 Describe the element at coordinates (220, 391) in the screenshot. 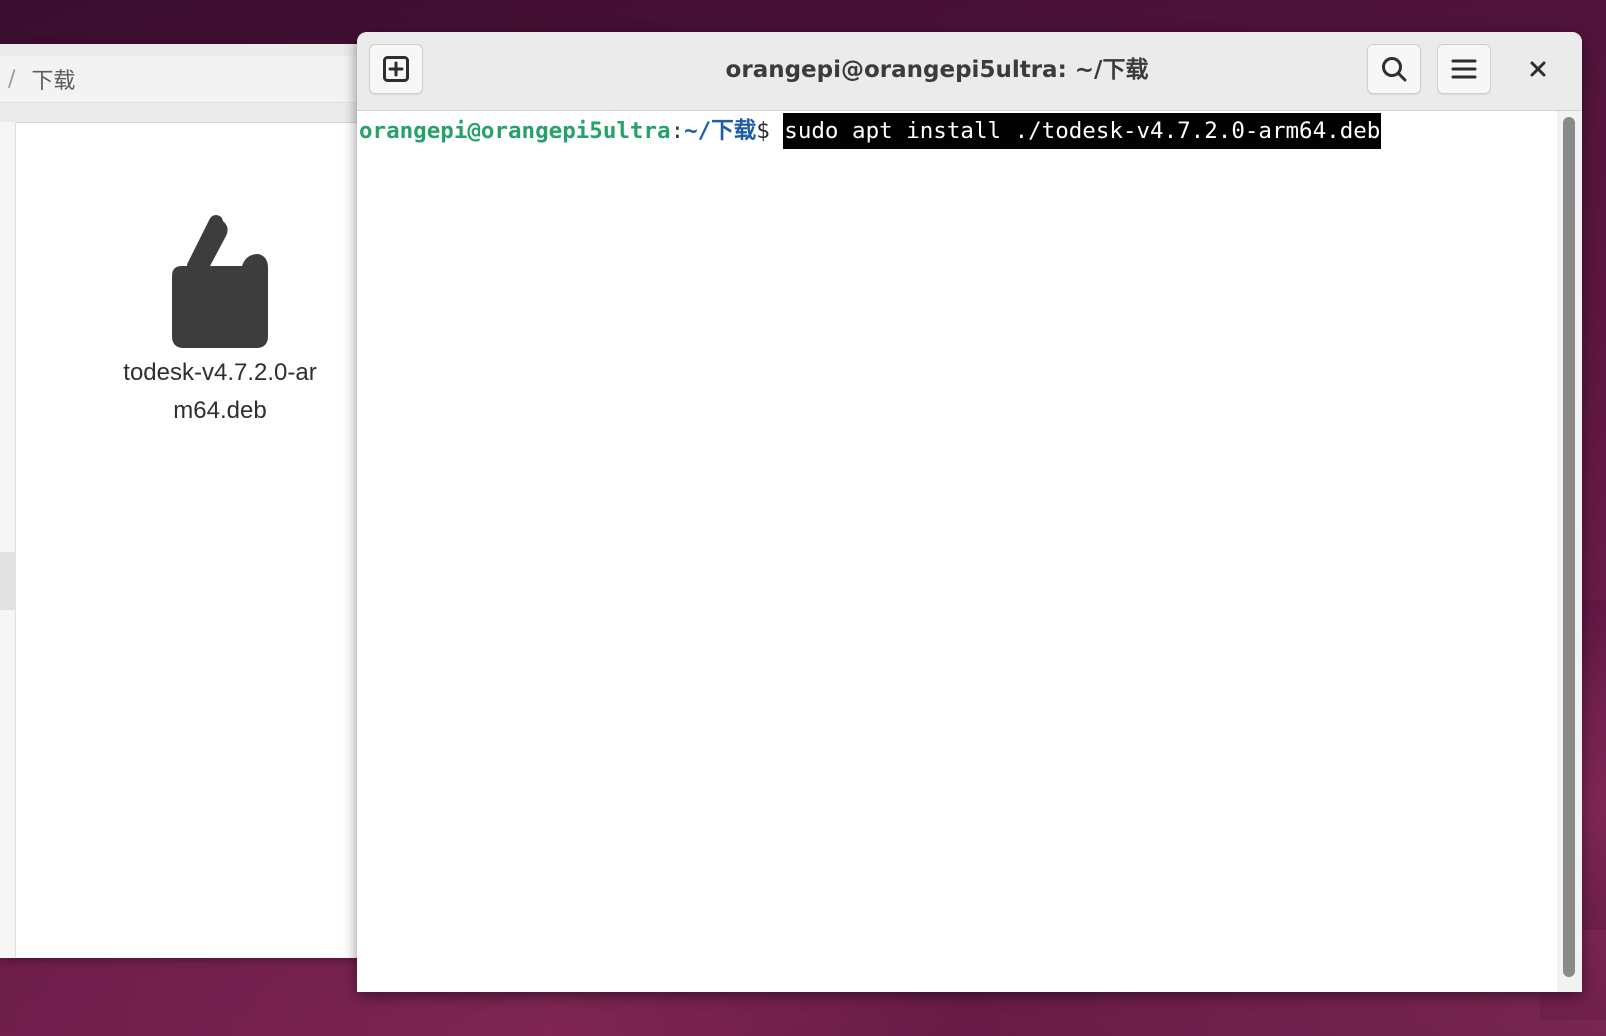

I see `file-name: todesk-v4.7.2.0-arm64.deb` at that location.